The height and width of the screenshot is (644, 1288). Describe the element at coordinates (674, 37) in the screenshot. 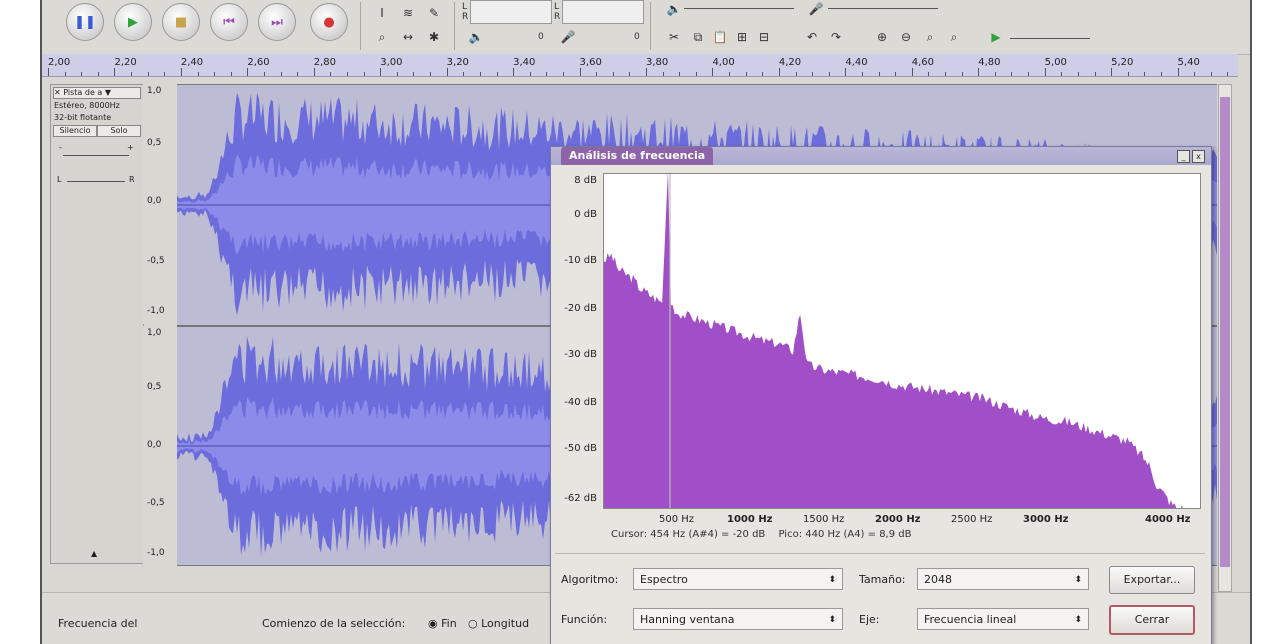

I see `cut-icon: ✂` at that location.